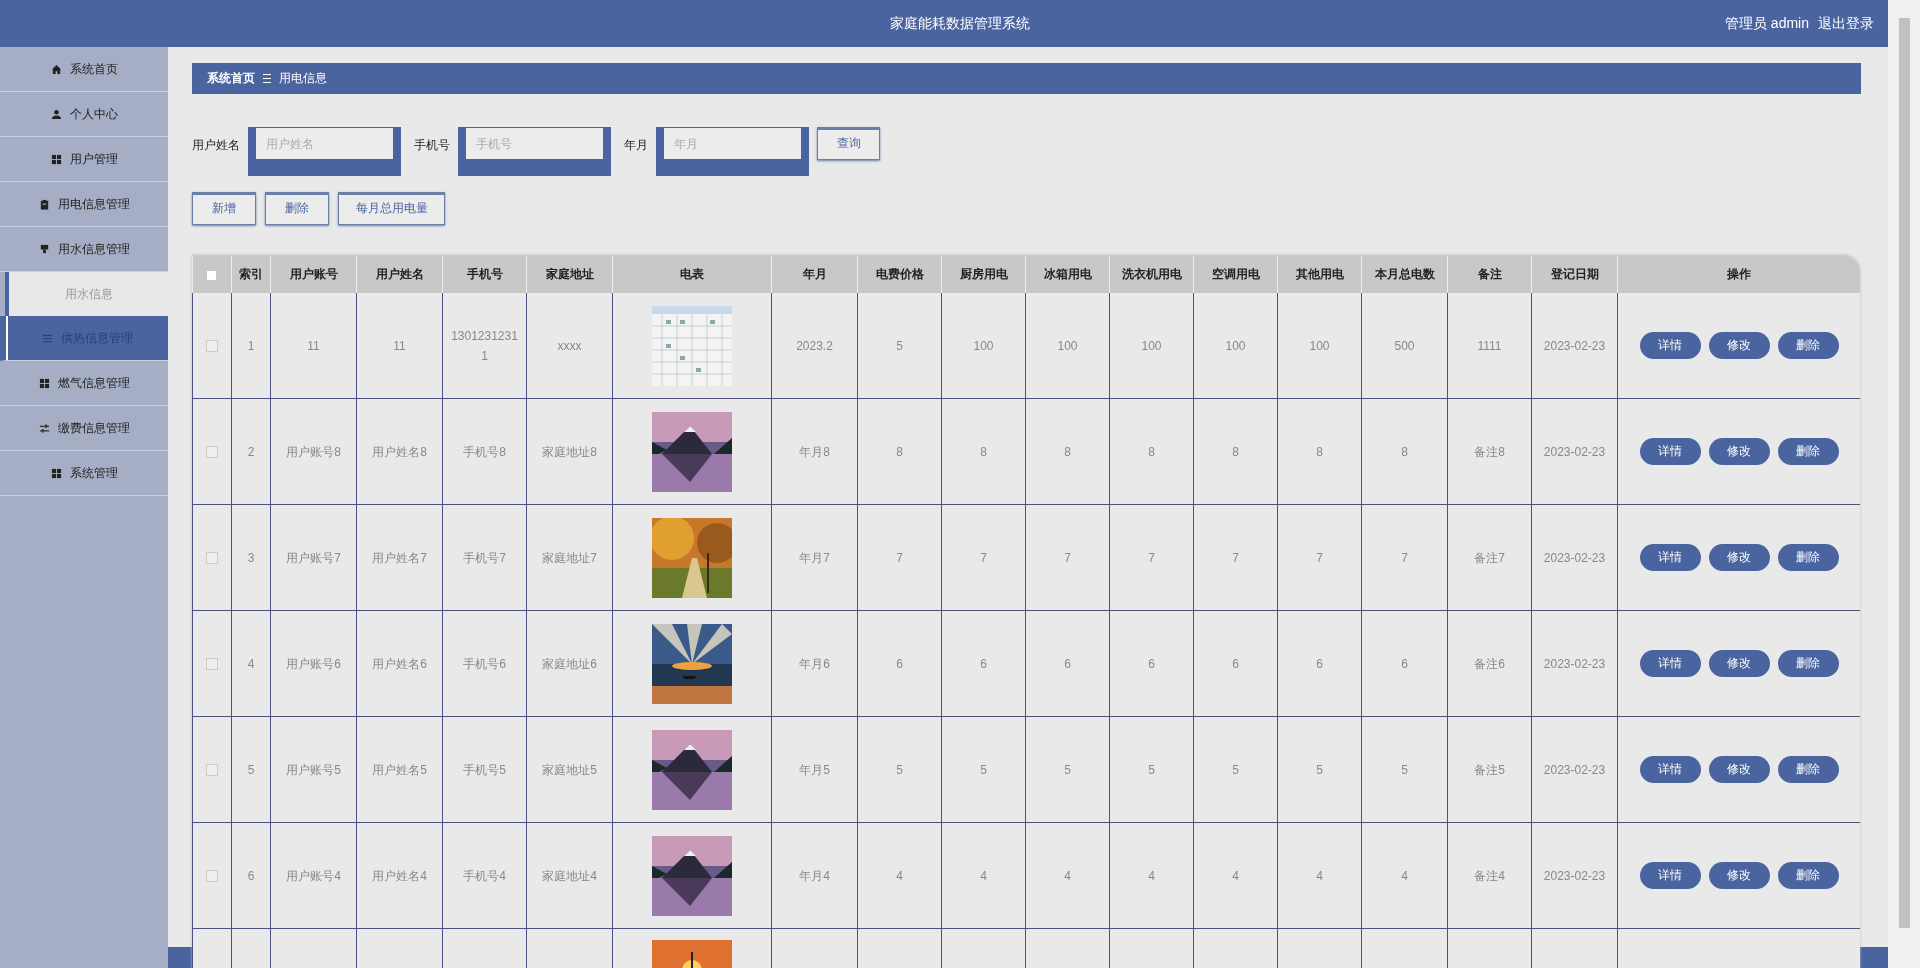 This screenshot has height=968, width=1920. I want to click on table-cell: 手机号7, so click(484, 557).